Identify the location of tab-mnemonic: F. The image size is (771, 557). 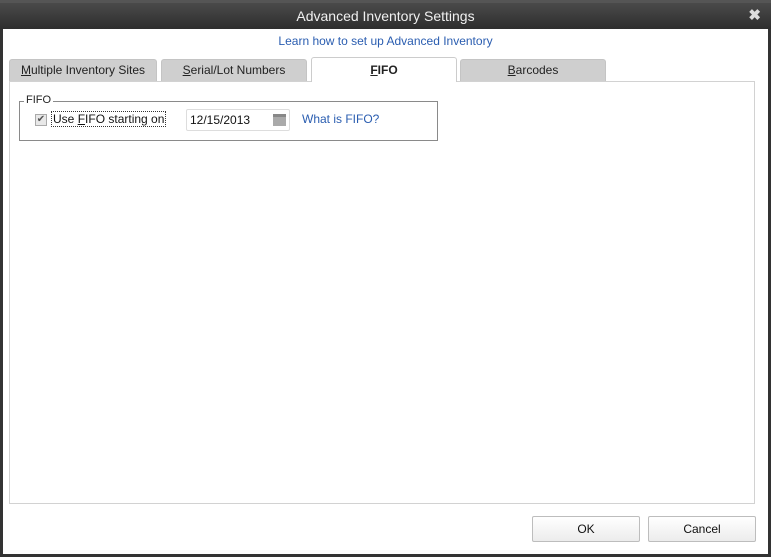
(374, 70).